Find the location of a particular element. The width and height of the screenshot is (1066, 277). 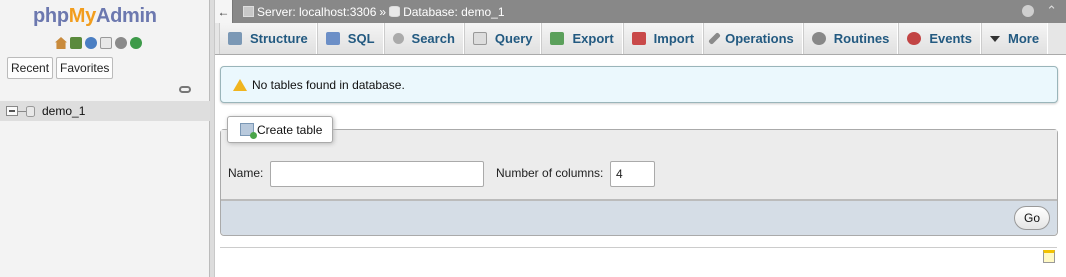

quick-links is located at coordinates (98, 43).